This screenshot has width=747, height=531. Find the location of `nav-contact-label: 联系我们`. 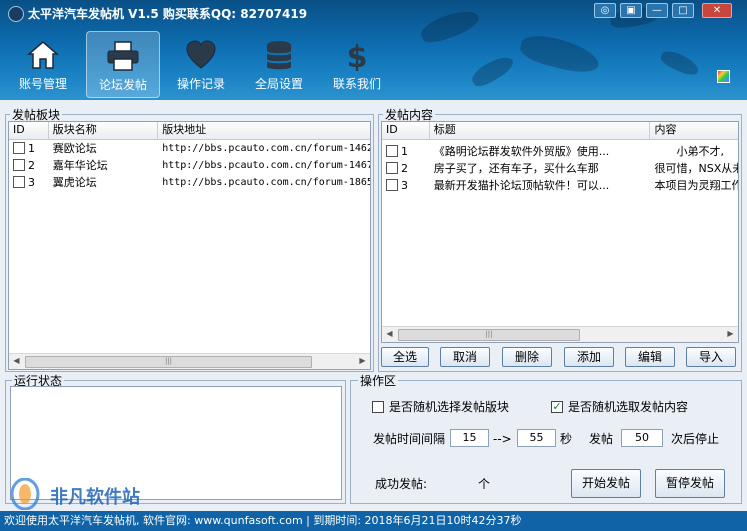

nav-contact-label: 联系我们 is located at coordinates (356, 84).